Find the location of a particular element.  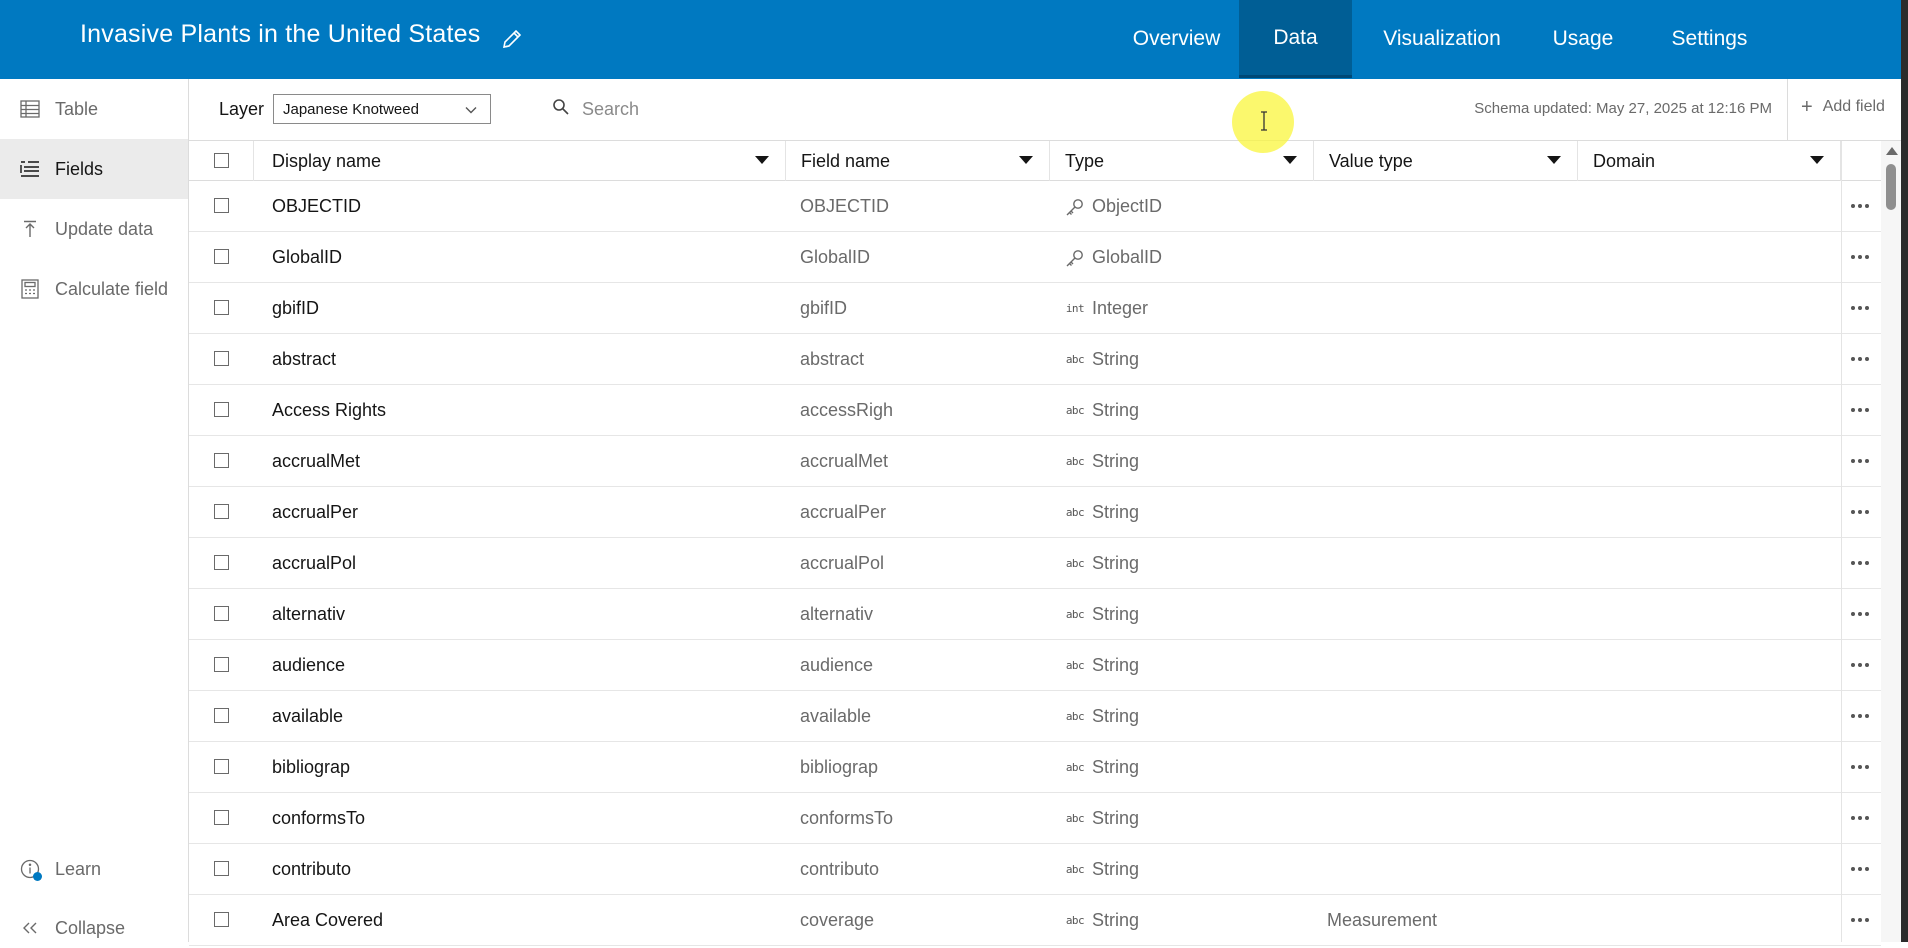

table-scrollbar is located at coordinates (1891, 541).